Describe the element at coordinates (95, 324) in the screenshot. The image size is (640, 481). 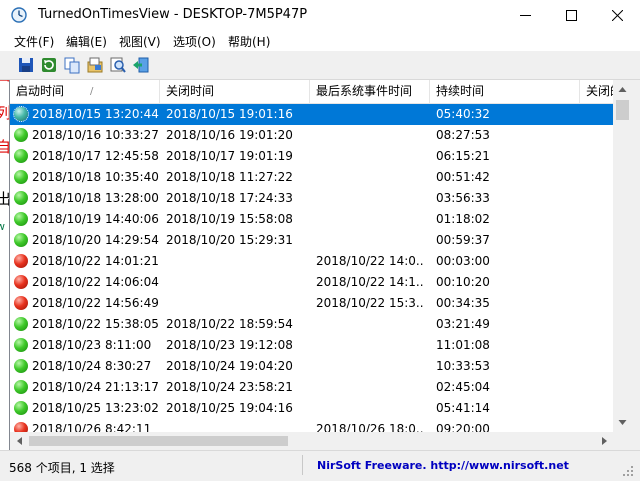
I see `cell-start-time: 2018/10/22 15:38:05` at that location.